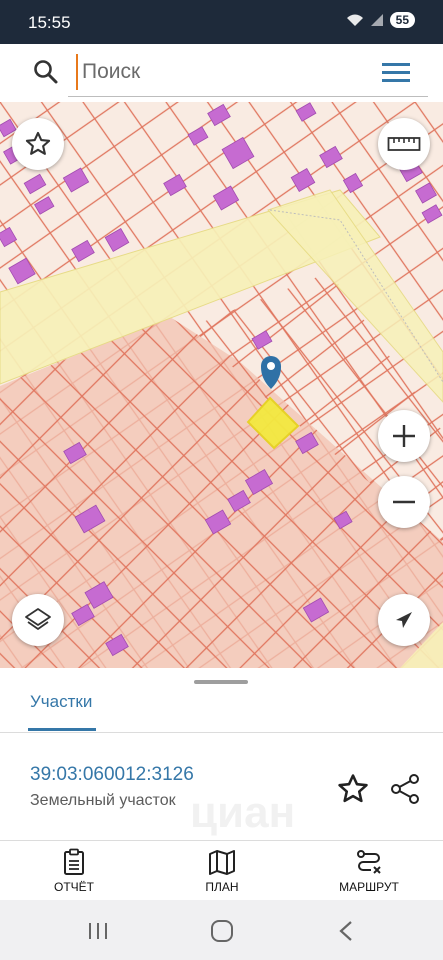 Image resolution: width=443 pixels, height=960 pixels. I want to click on nav-plan: ПЛАН, so click(222, 873).